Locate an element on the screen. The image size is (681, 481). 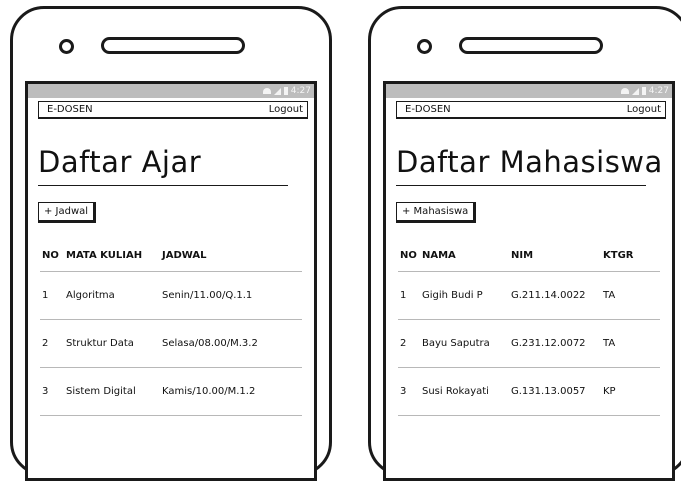
column-header-nama: NAMA is located at coordinates (439, 255).